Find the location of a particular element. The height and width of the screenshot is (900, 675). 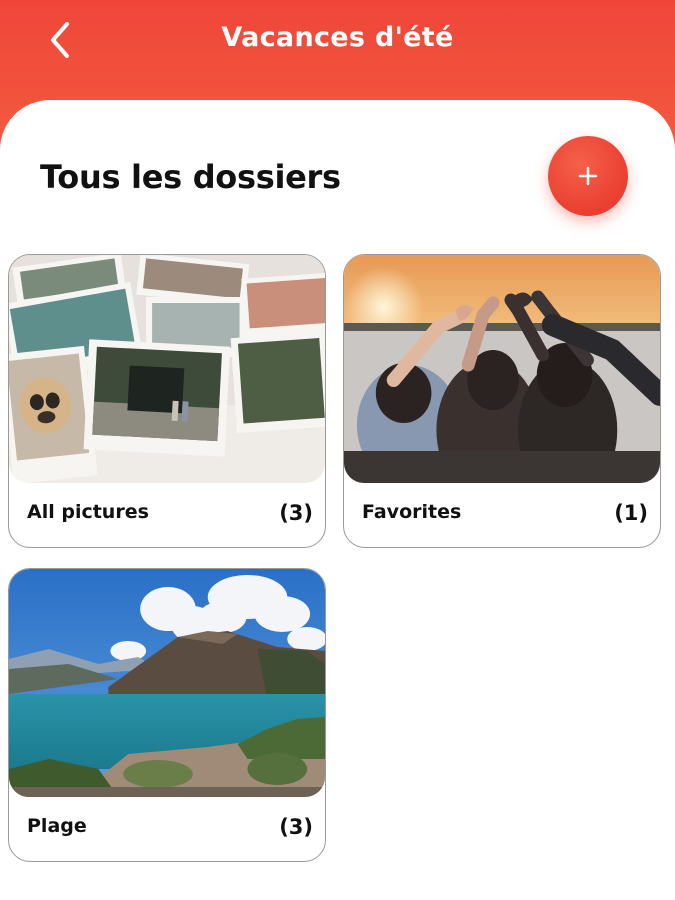

add-folder-button is located at coordinates (588, 176).